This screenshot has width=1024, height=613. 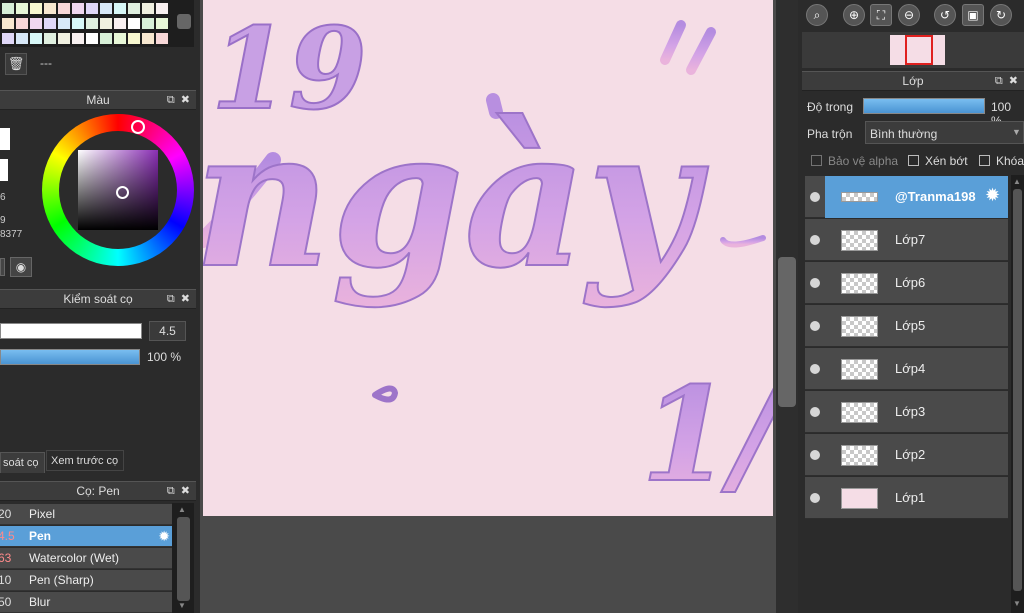 I want to click on navigator-viewport-frame, so click(x=919, y=50).